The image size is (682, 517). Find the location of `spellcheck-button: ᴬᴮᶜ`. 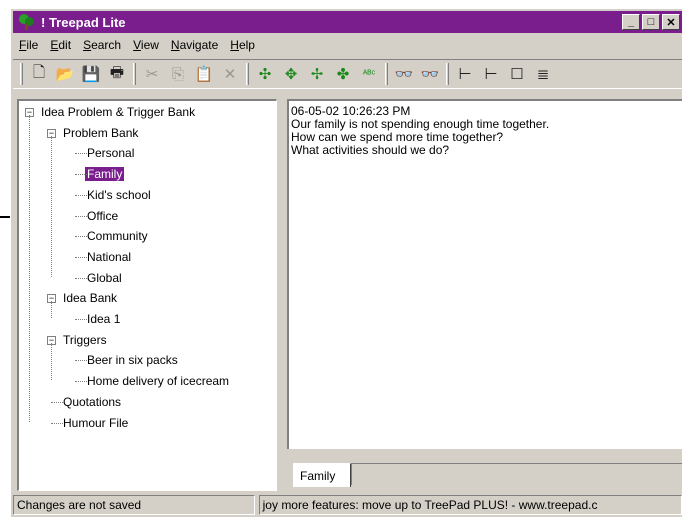

spellcheck-button: ᴬᴮᶜ is located at coordinates (369, 74).